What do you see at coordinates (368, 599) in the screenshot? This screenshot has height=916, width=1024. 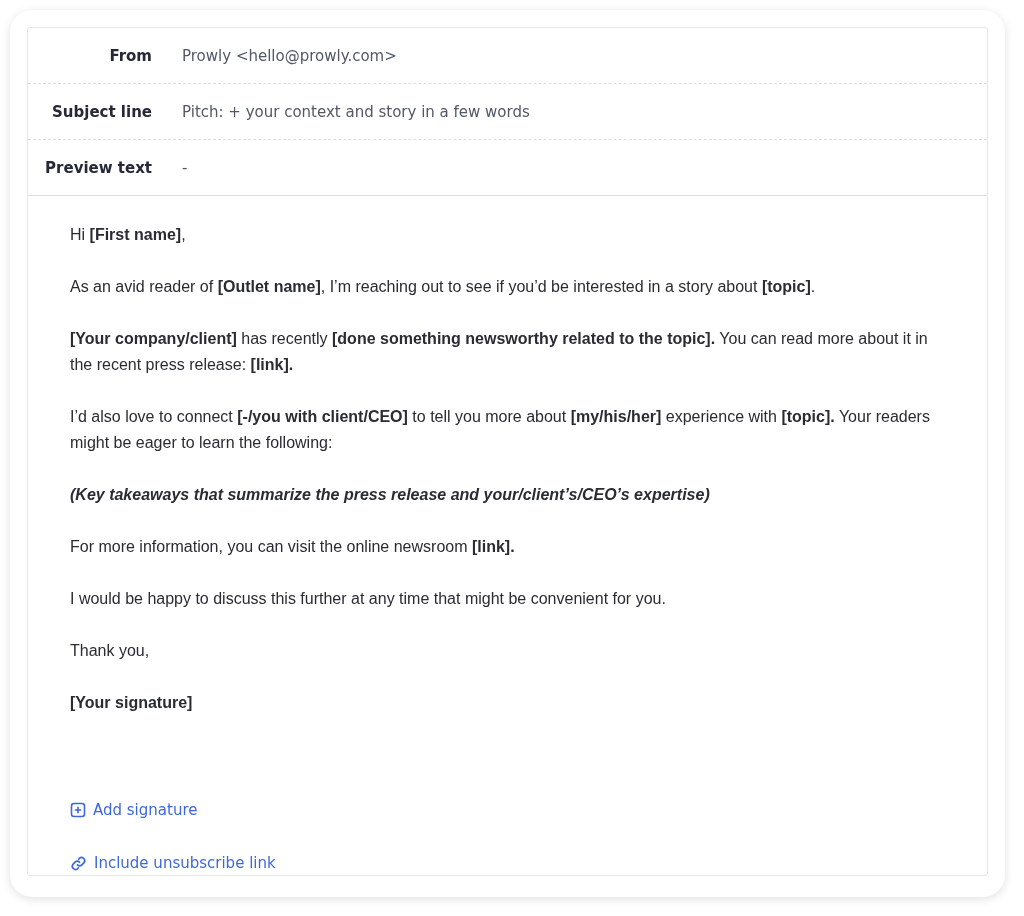 I see `body-paragraph: I would be happy to discuss this further at any time that might be convenient for you.` at bounding box center [368, 599].